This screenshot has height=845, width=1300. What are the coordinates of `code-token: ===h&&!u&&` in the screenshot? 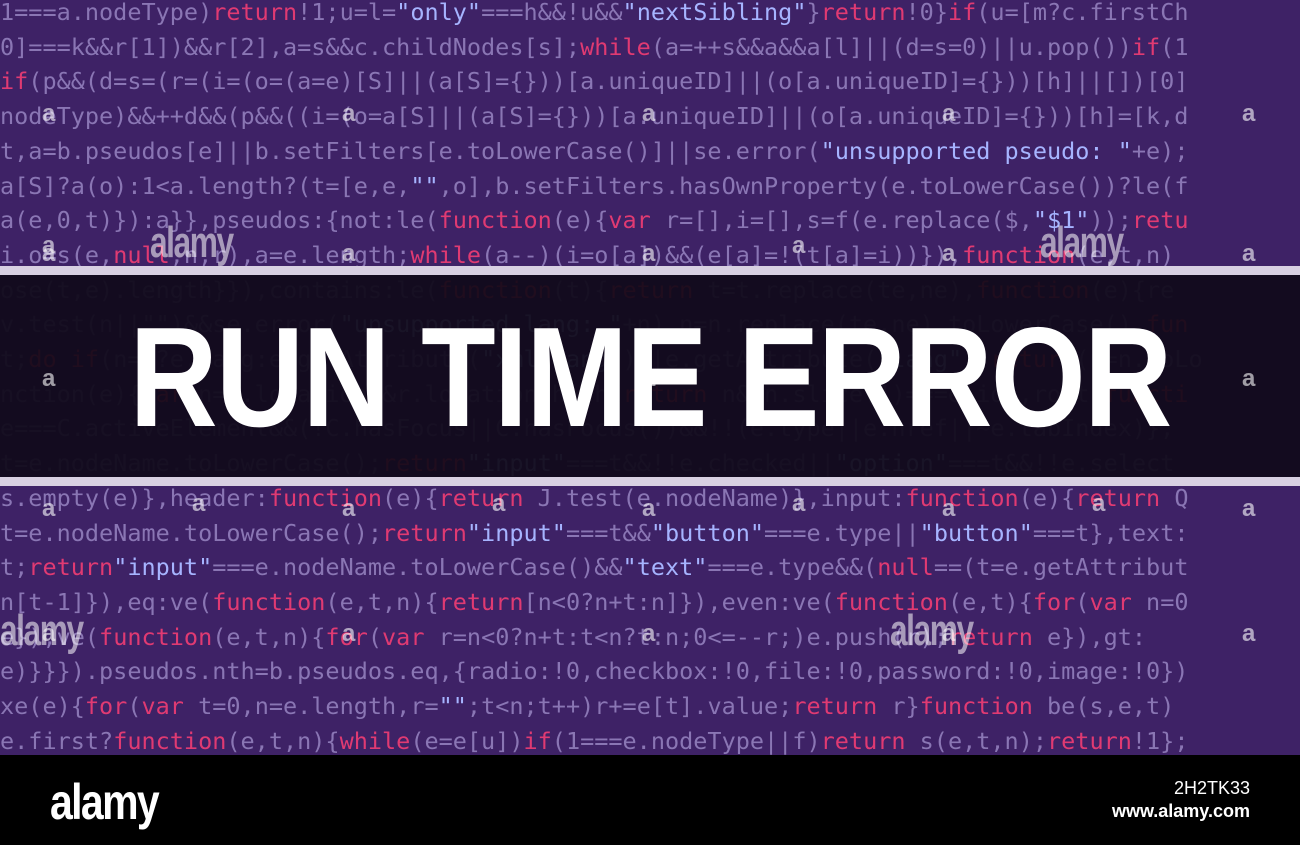 It's located at (552, 13).